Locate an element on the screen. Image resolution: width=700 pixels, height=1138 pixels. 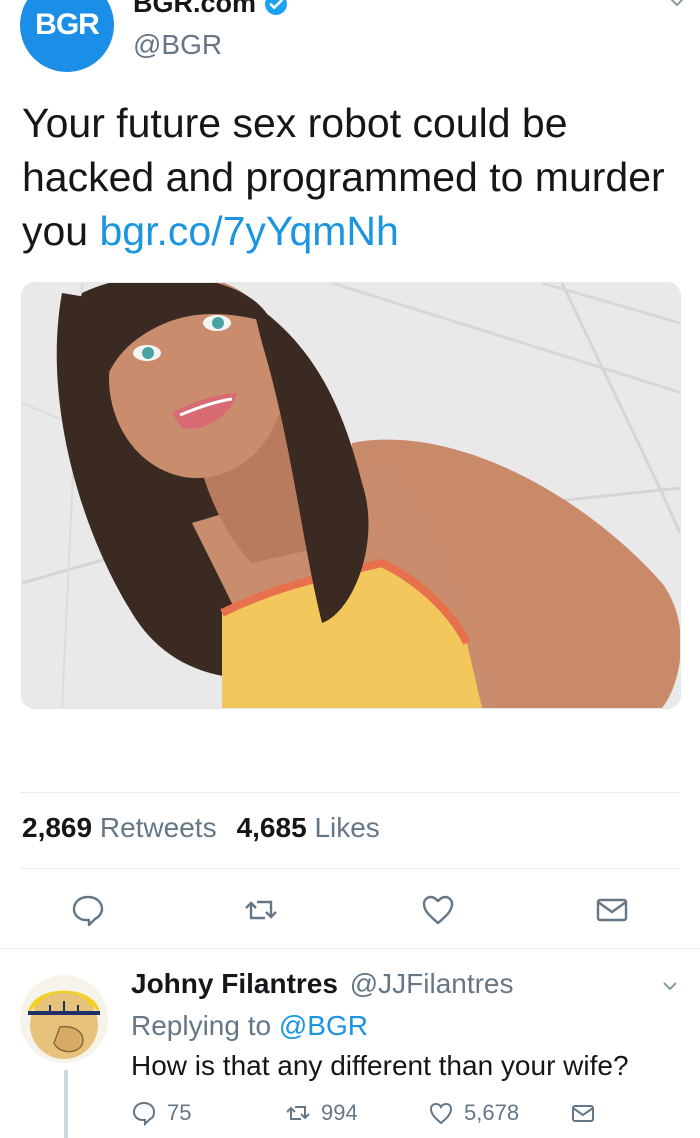
replying-to-label: Replying to is located at coordinates (201, 1025).